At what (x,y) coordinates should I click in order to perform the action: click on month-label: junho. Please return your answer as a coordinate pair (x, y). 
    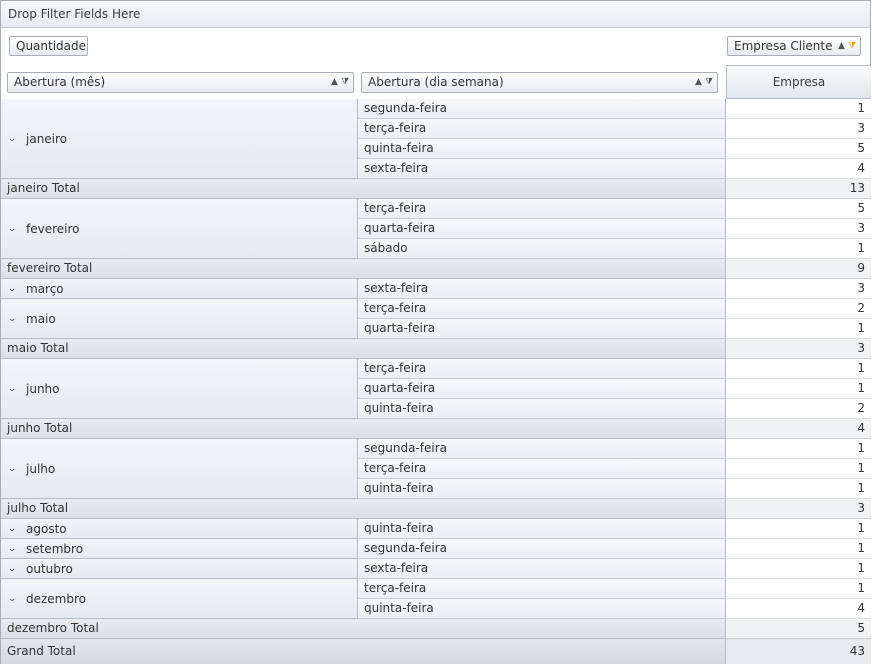
    Looking at the image, I should click on (43, 388).